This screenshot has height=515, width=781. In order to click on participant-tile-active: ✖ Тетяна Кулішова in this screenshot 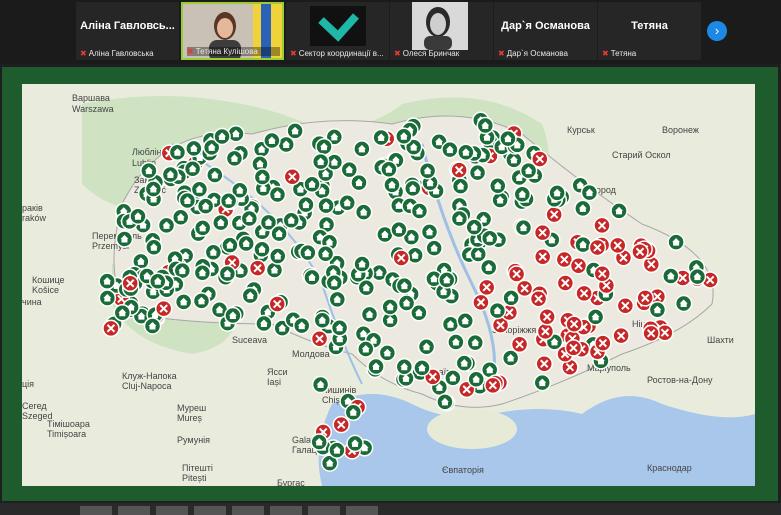, I will do `click(232, 31)`.